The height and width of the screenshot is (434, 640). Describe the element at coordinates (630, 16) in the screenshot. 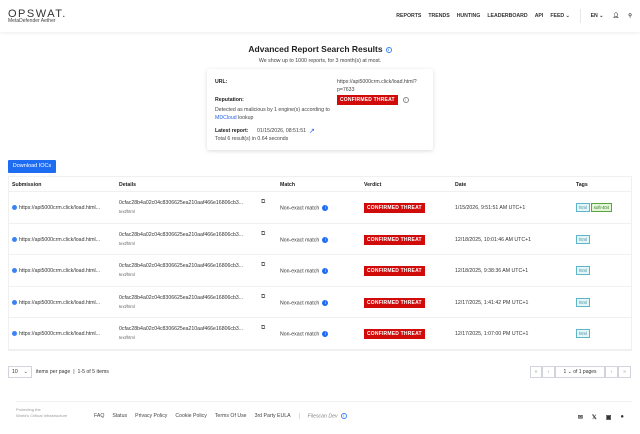

I see `search-icon: ⚲` at that location.